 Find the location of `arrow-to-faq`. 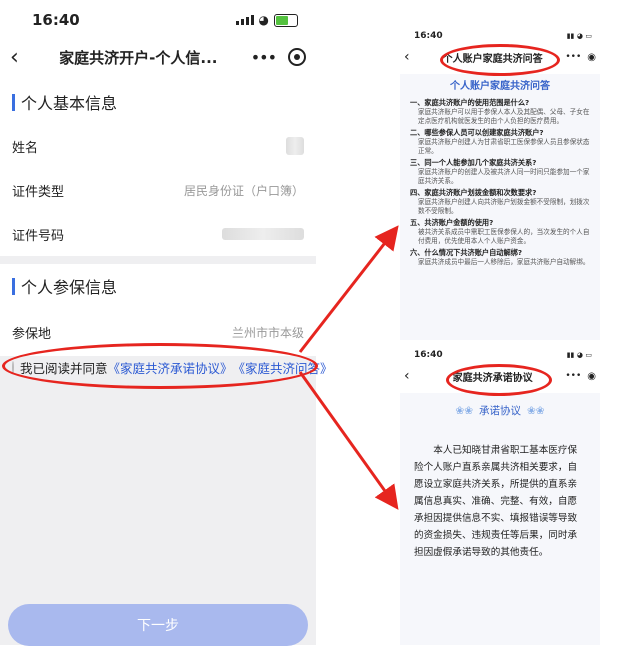

arrow-to-faq is located at coordinates (348, 289).